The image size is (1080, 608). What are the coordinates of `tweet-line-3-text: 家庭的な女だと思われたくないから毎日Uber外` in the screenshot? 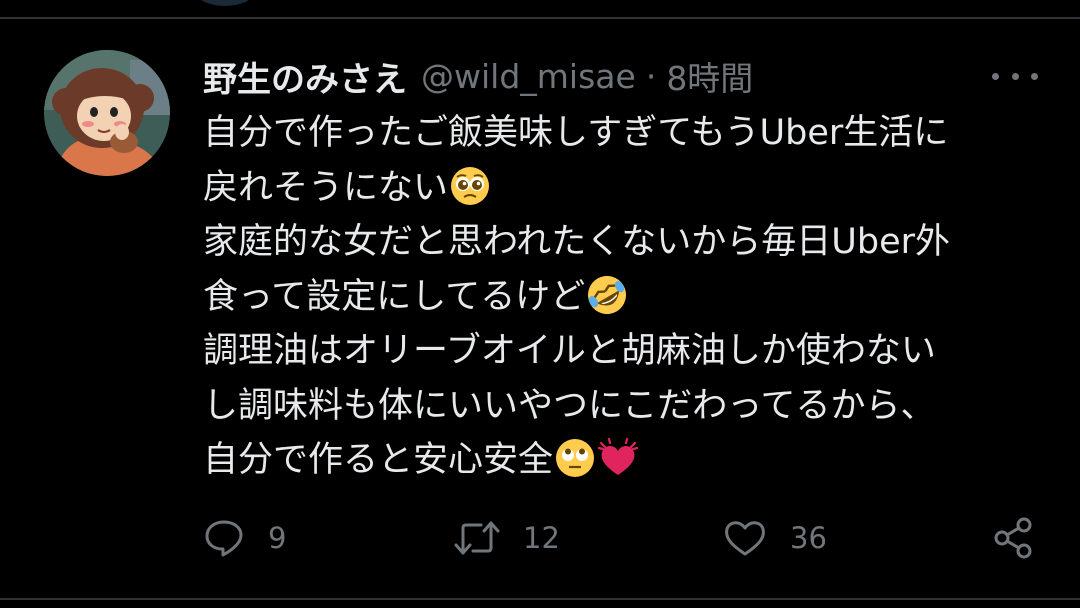 It's located at (577, 242).